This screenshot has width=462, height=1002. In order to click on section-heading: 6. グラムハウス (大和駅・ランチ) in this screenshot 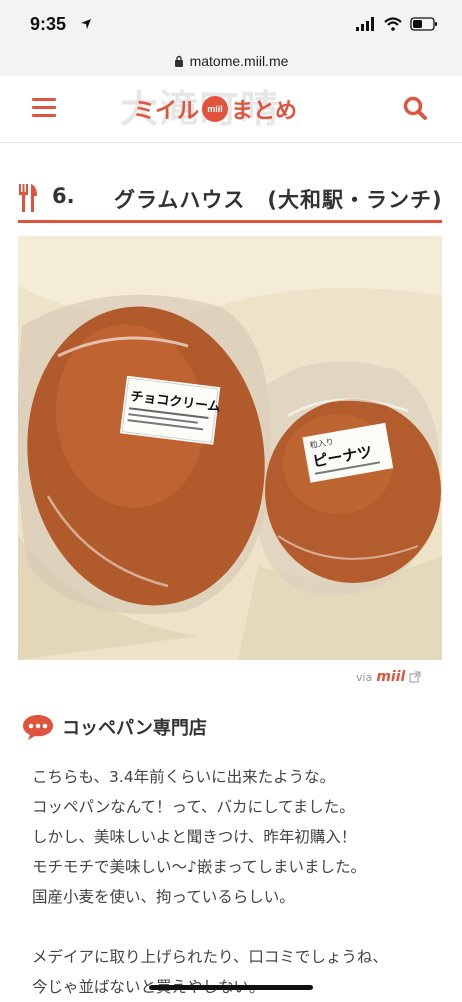, I will do `click(230, 201)`.